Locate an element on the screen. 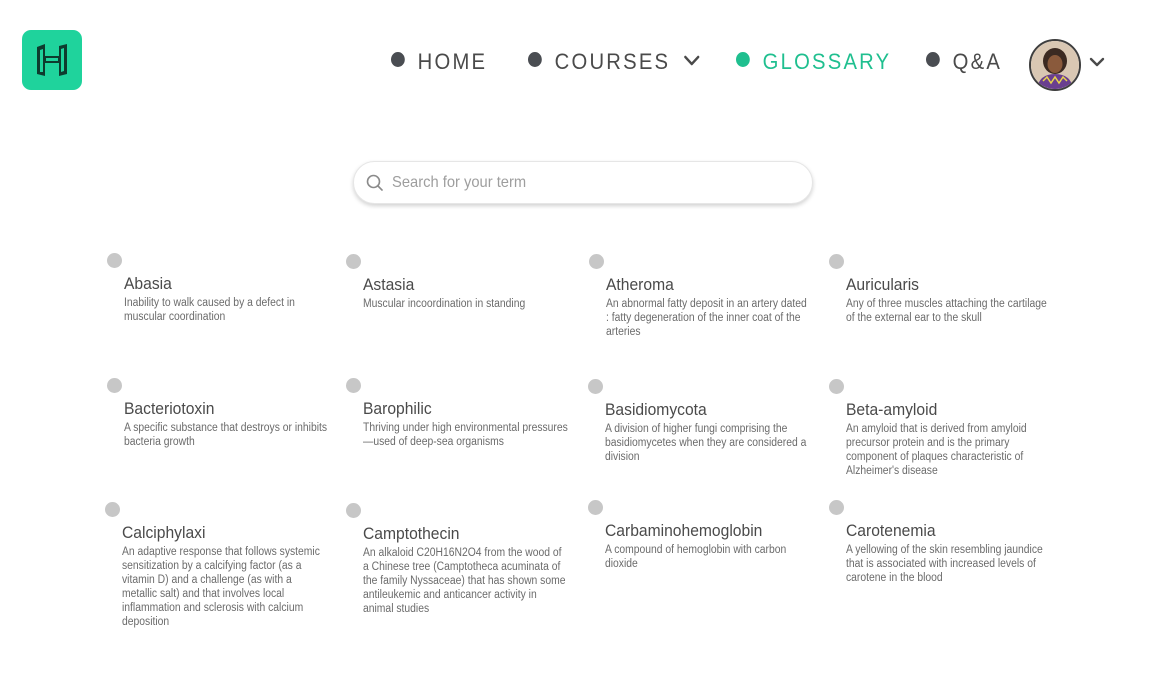 The image size is (1152, 700). search-bar is located at coordinates (583, 182).